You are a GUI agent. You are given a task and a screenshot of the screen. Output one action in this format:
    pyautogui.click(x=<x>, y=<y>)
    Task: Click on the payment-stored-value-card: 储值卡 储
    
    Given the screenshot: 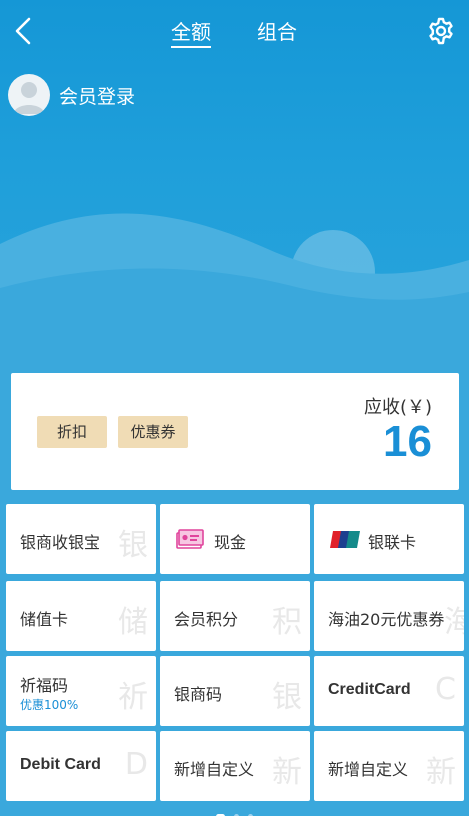 What is the action you would take?
    pyautogui.click(x=81, y=616)
    